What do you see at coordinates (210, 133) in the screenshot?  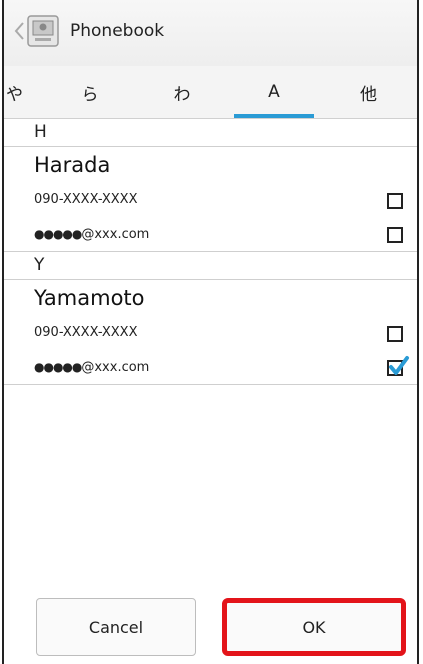 I see `section-header-h: H` at bounding box center [210, 133].